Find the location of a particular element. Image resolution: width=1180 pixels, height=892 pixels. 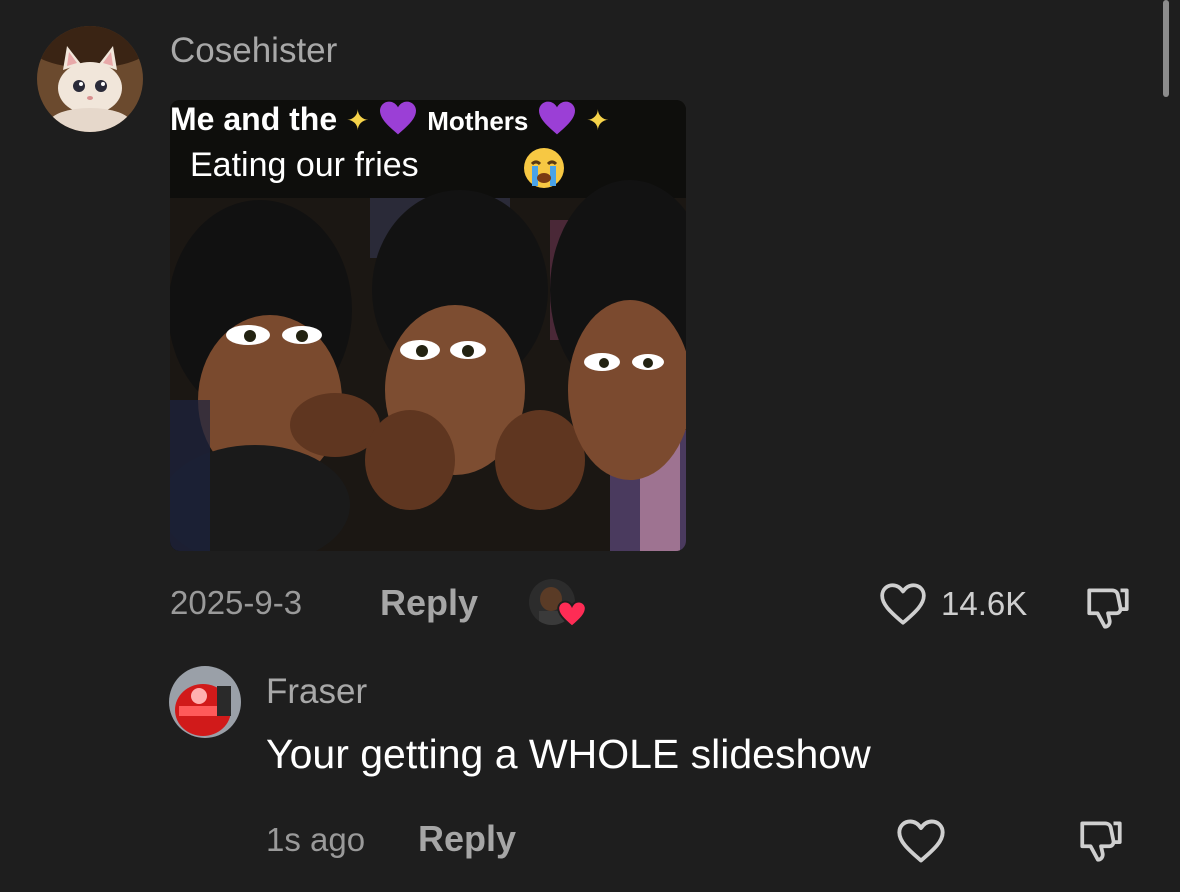

comment-time: 1s ago is located at coordinates (316, 839).